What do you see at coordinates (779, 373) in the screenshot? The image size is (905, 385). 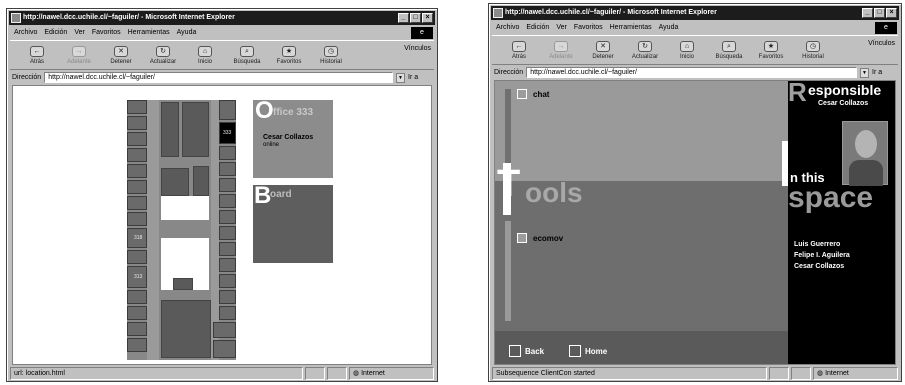 I see `status-panel` at bounding box center [779, 373].